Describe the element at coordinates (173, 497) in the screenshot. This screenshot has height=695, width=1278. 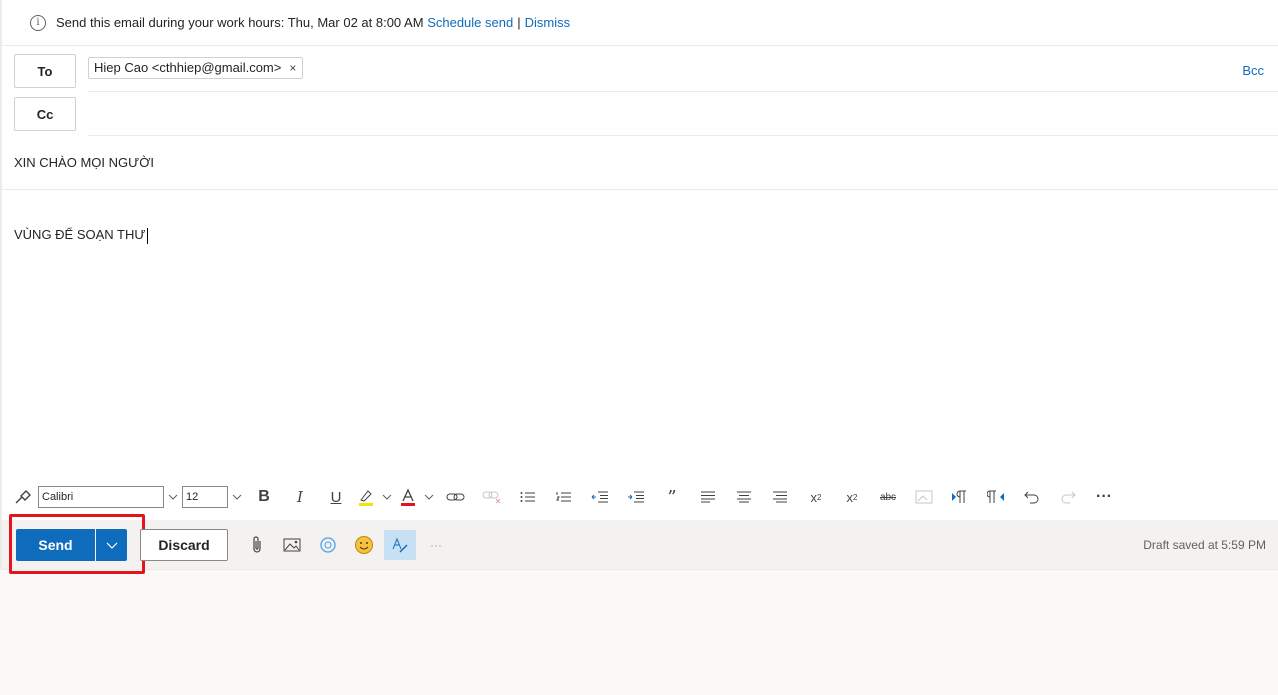
I see `font-name-chevron-down-icon` at that location.